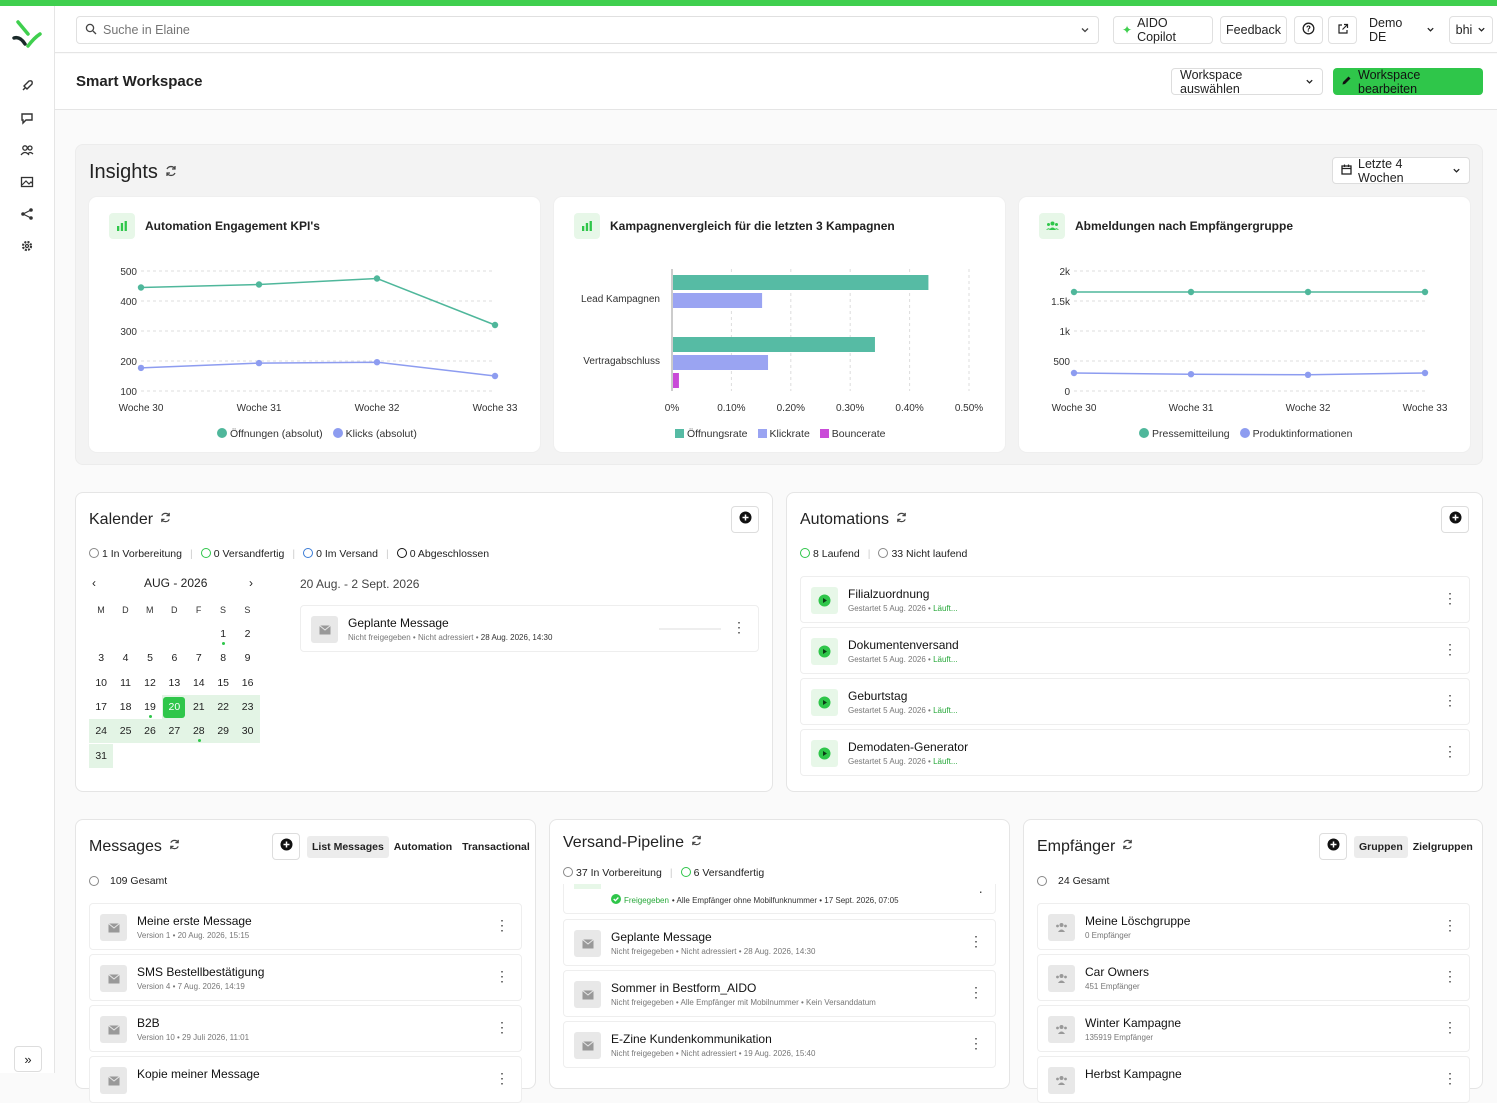 The height and width of the screenshot is (1103, 1497). What do you see at coordinates (247, 634) in the screenshot?
I see `calendar-day: 2` at bounding box center [247, 634].